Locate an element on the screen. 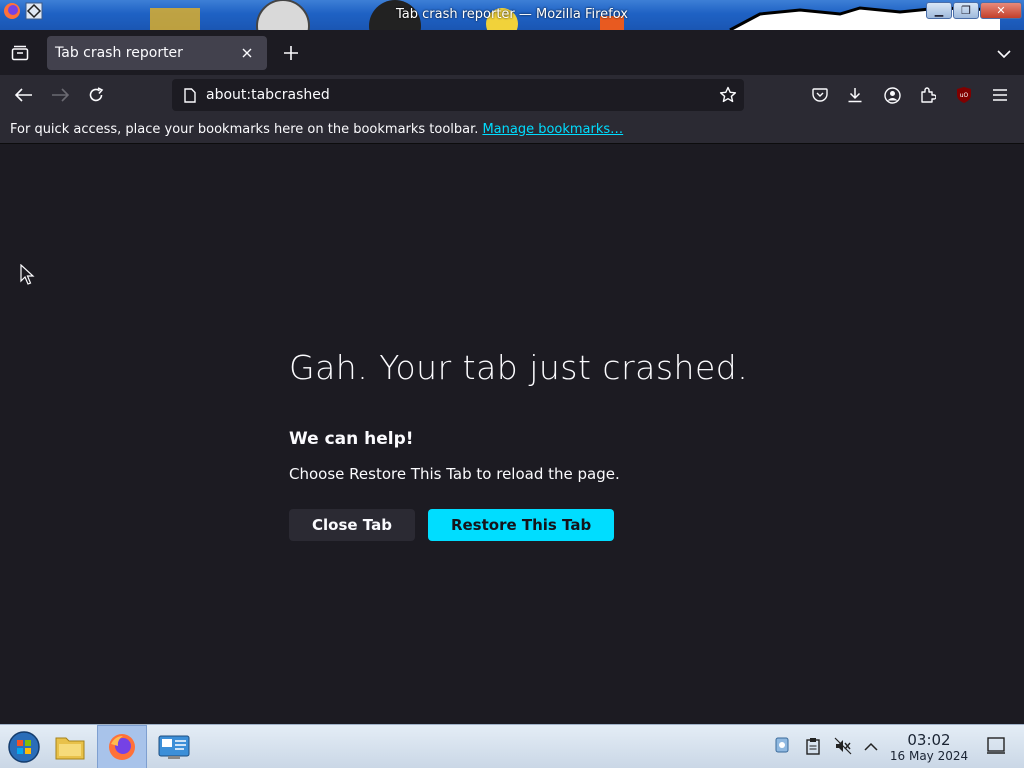 The width and height of the screenshot is (1024, 768). window-title: Tab crash reporter — Mozilla Firefox is located at coordinates (511, 14).